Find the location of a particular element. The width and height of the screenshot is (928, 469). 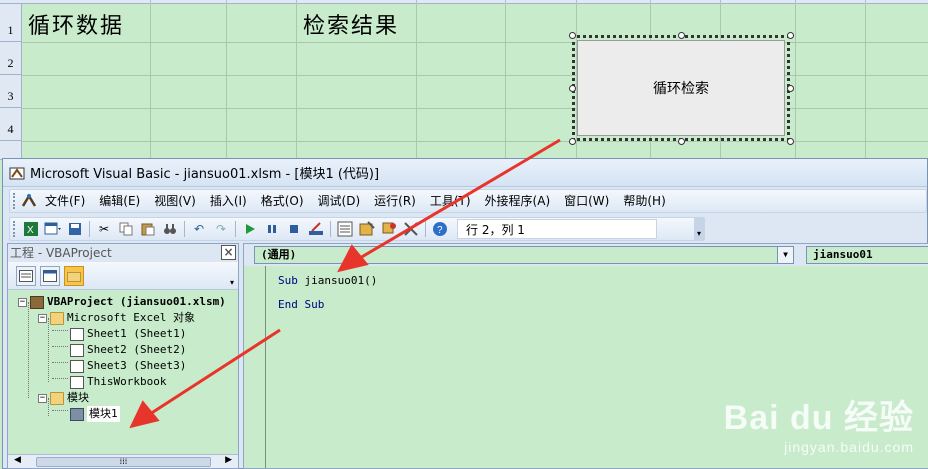

baidu-logo: Bai du 经验 is located at coordinates (818, 418).